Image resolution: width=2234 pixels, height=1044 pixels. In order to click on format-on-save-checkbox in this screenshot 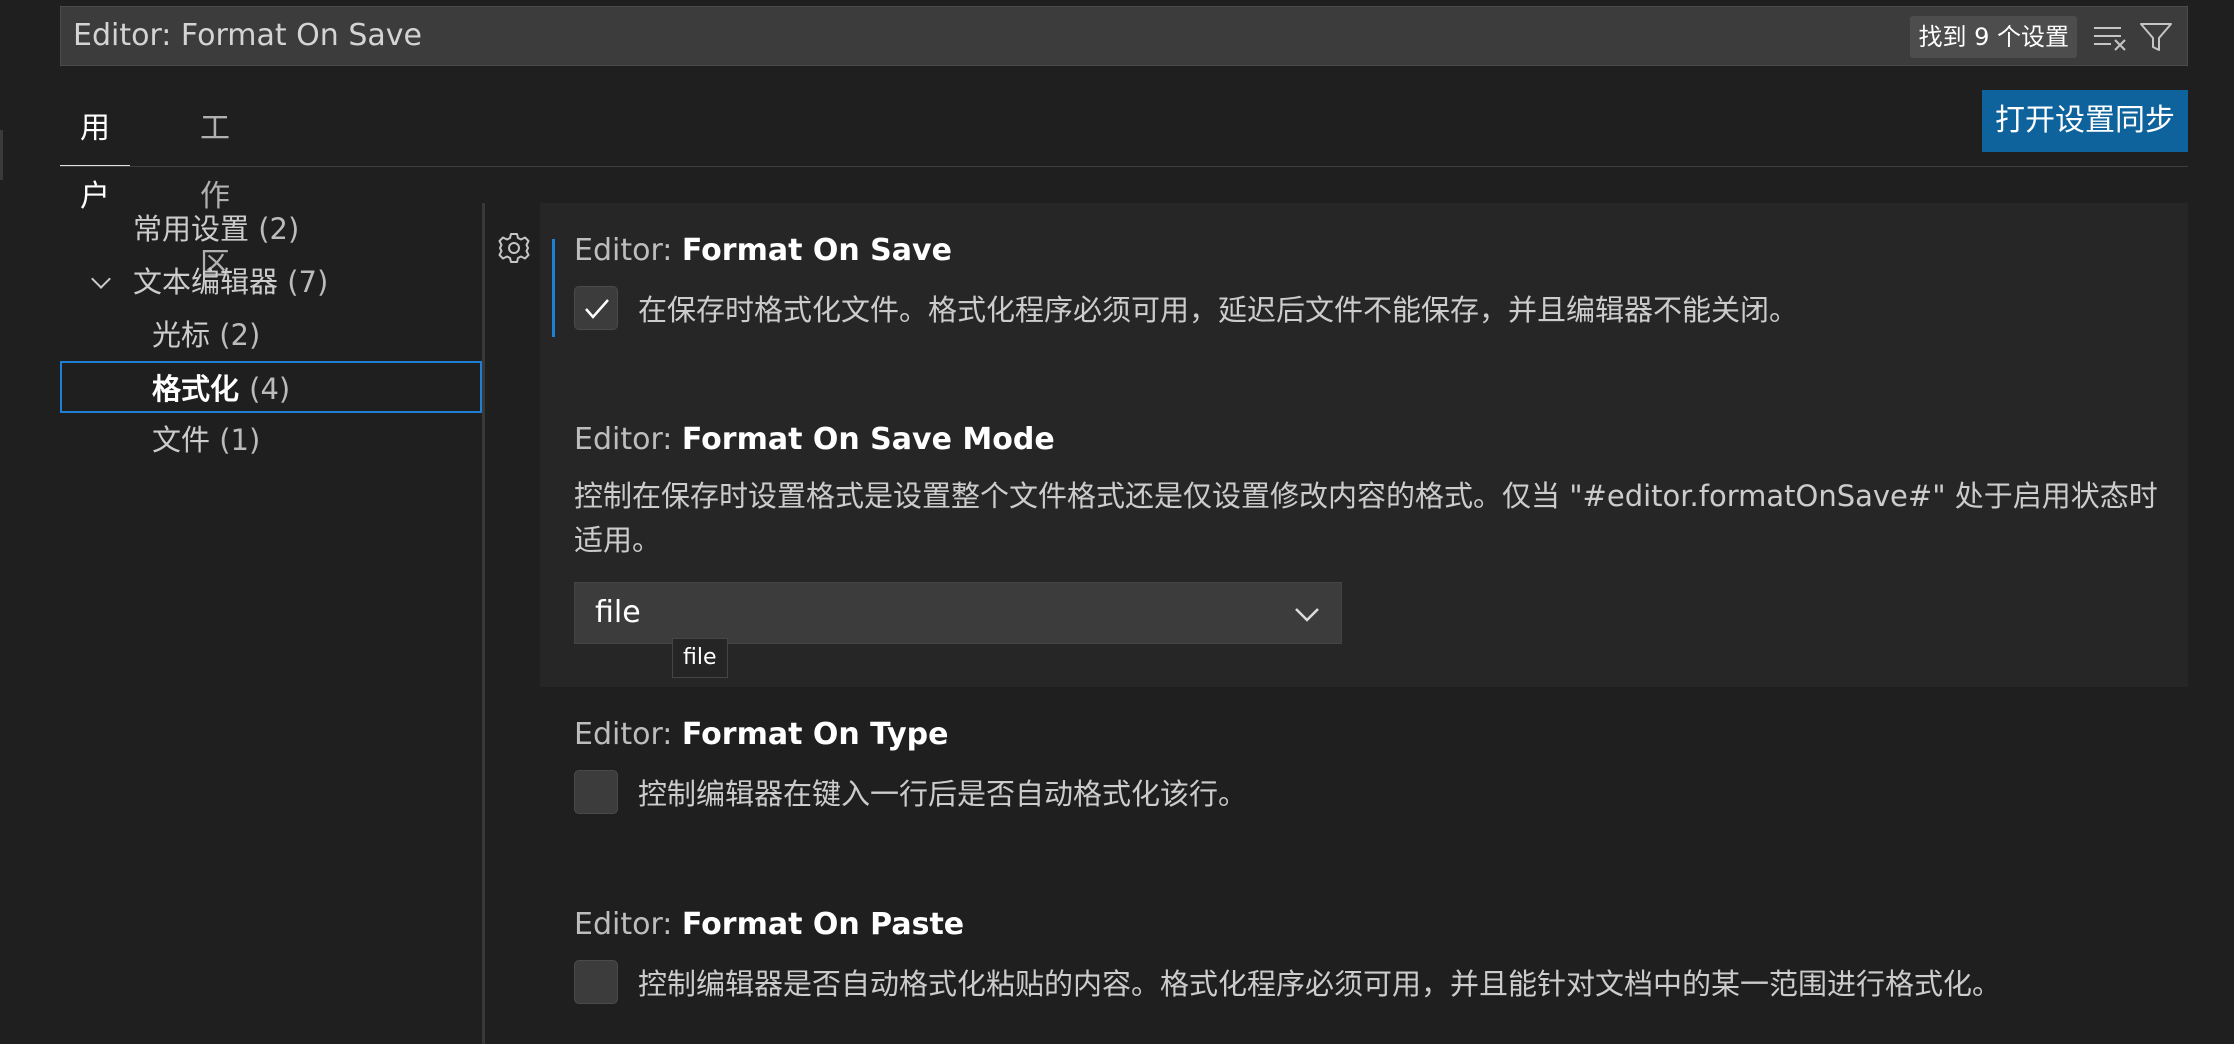, I will do `click(596, 308)`.